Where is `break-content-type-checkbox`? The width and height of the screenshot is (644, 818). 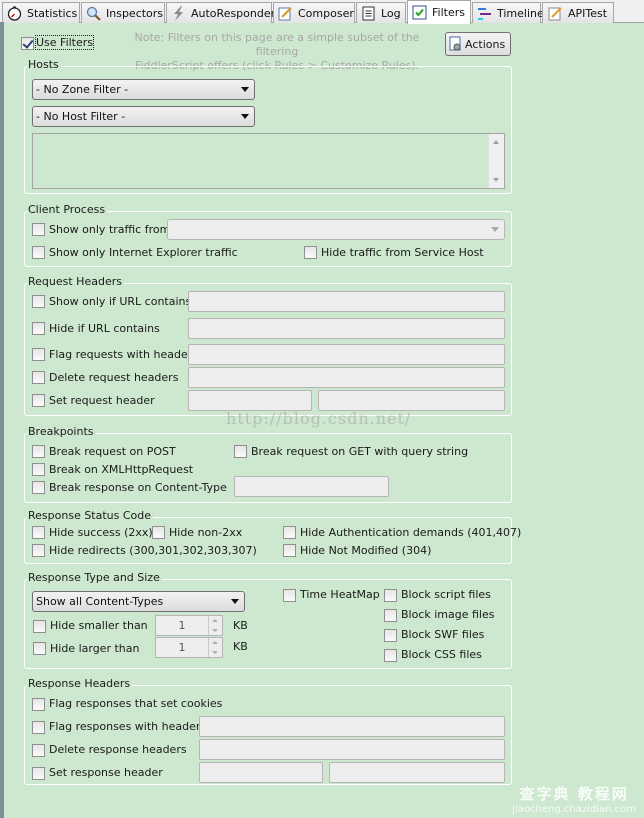 break-content-type-checkbox is located at coordinates (38, 487).